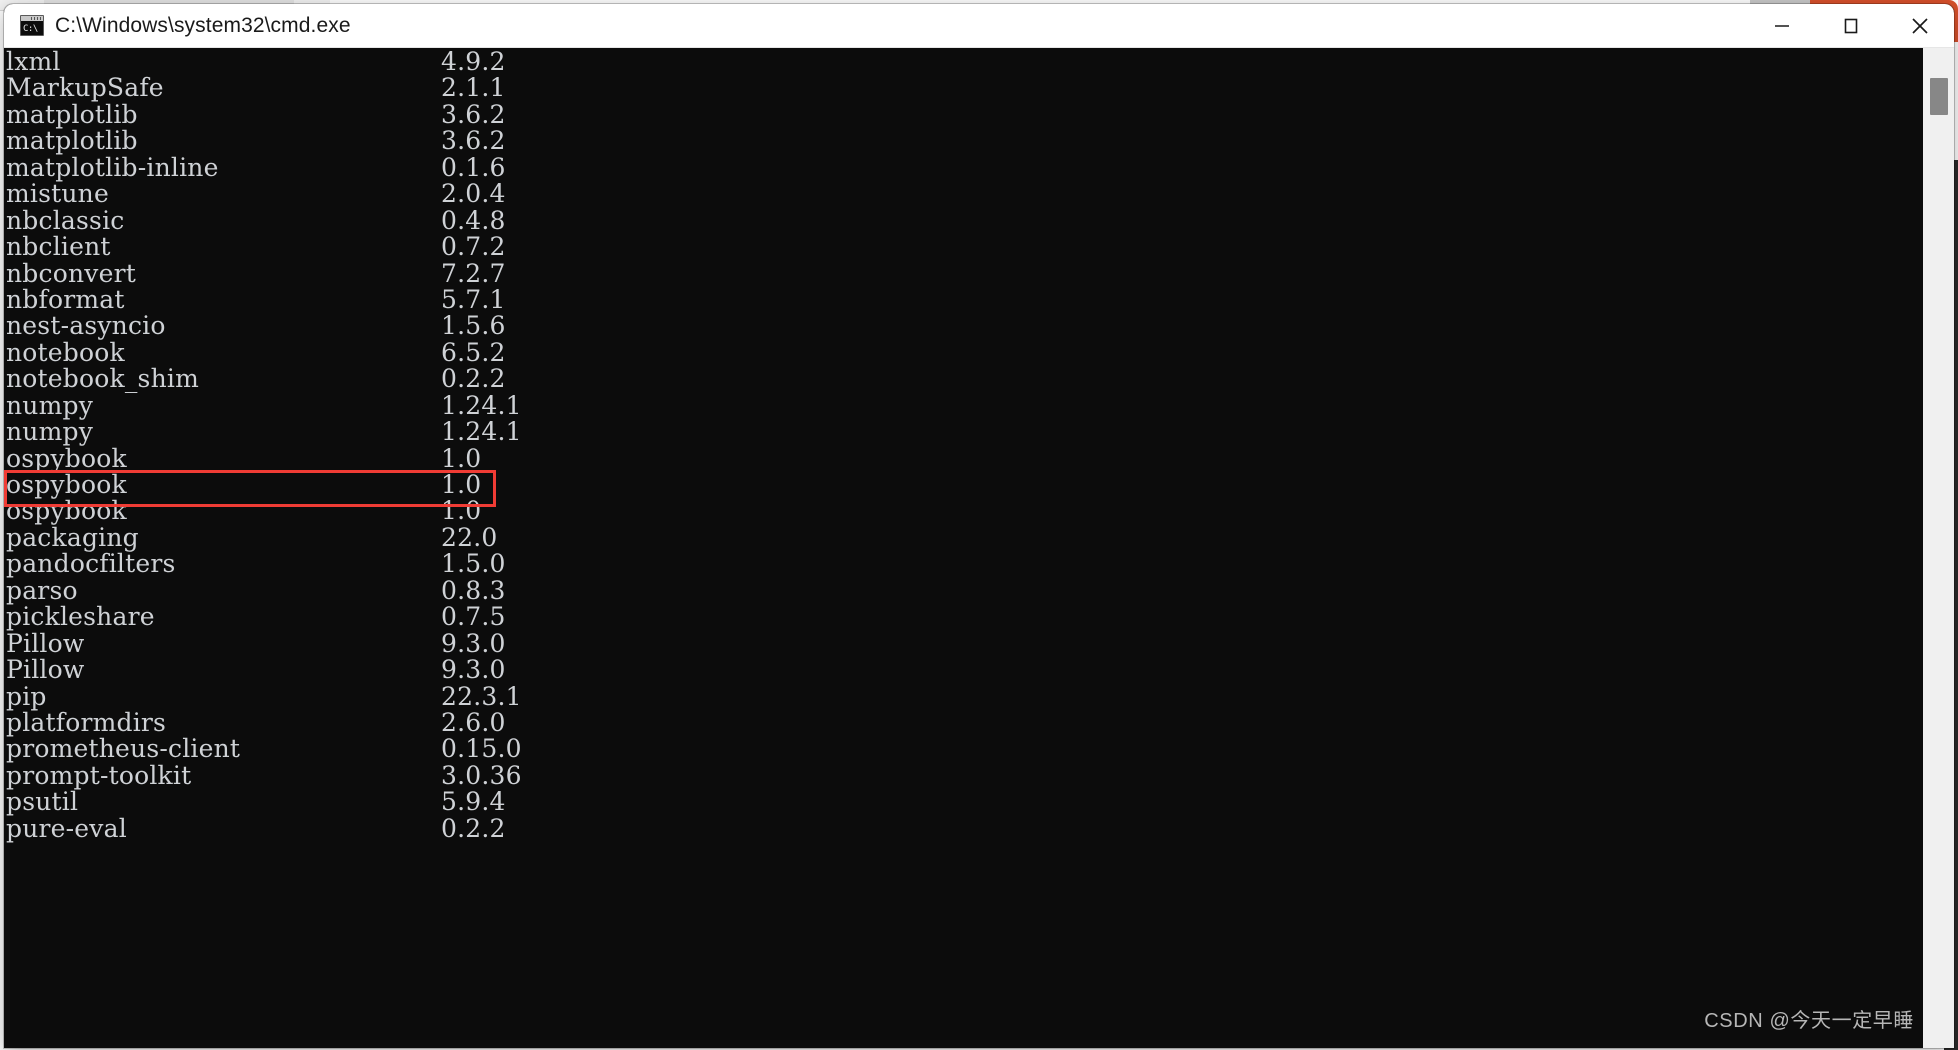 Image resolution: width=1958 pixels, height=1050 pixels. I want to click on package-name: nbformat, so click(65, 299).